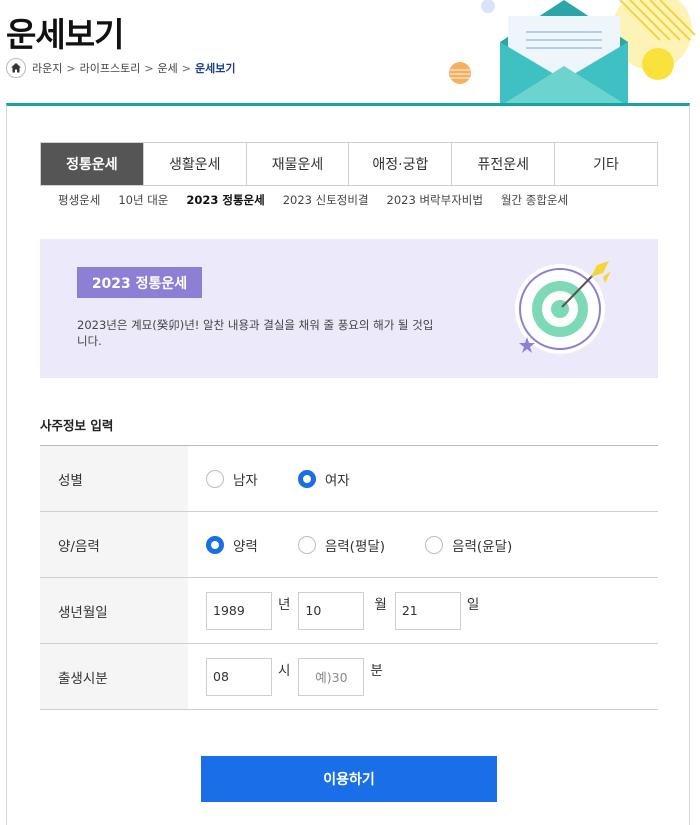 Image resolution: width=700 pixels, height=825 pixels. What do you see at coordinates (114, 676) in the screenshot?
I see `birthtime-label: 출생시분` at bounding box center [114, 676].